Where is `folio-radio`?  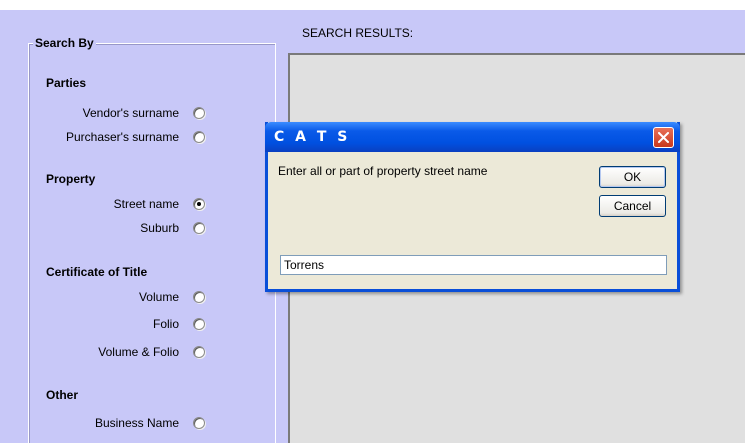
folio-radio is located at coordinates (199, 324).